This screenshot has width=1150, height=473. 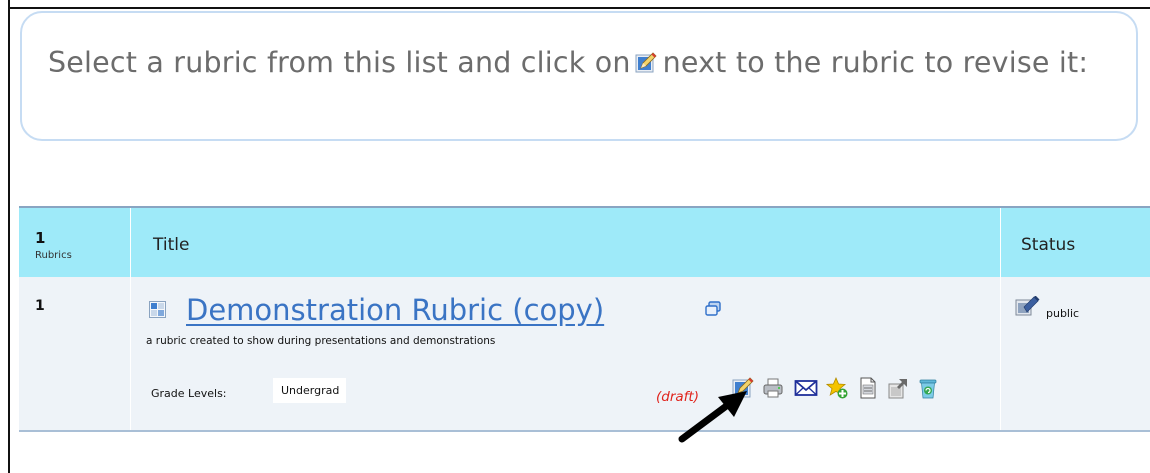 What do you see at coordinates (875, 62) in the screenshot?
I see `instruction-text-end: next to the rubric to revise it:` at bounding box center [875, 62].